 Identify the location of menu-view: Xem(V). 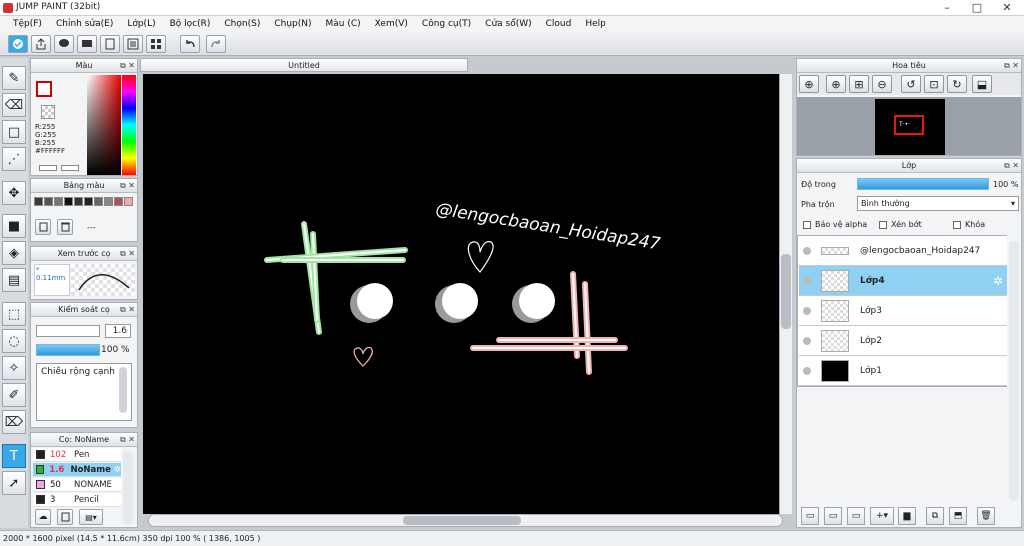
(391, 24).